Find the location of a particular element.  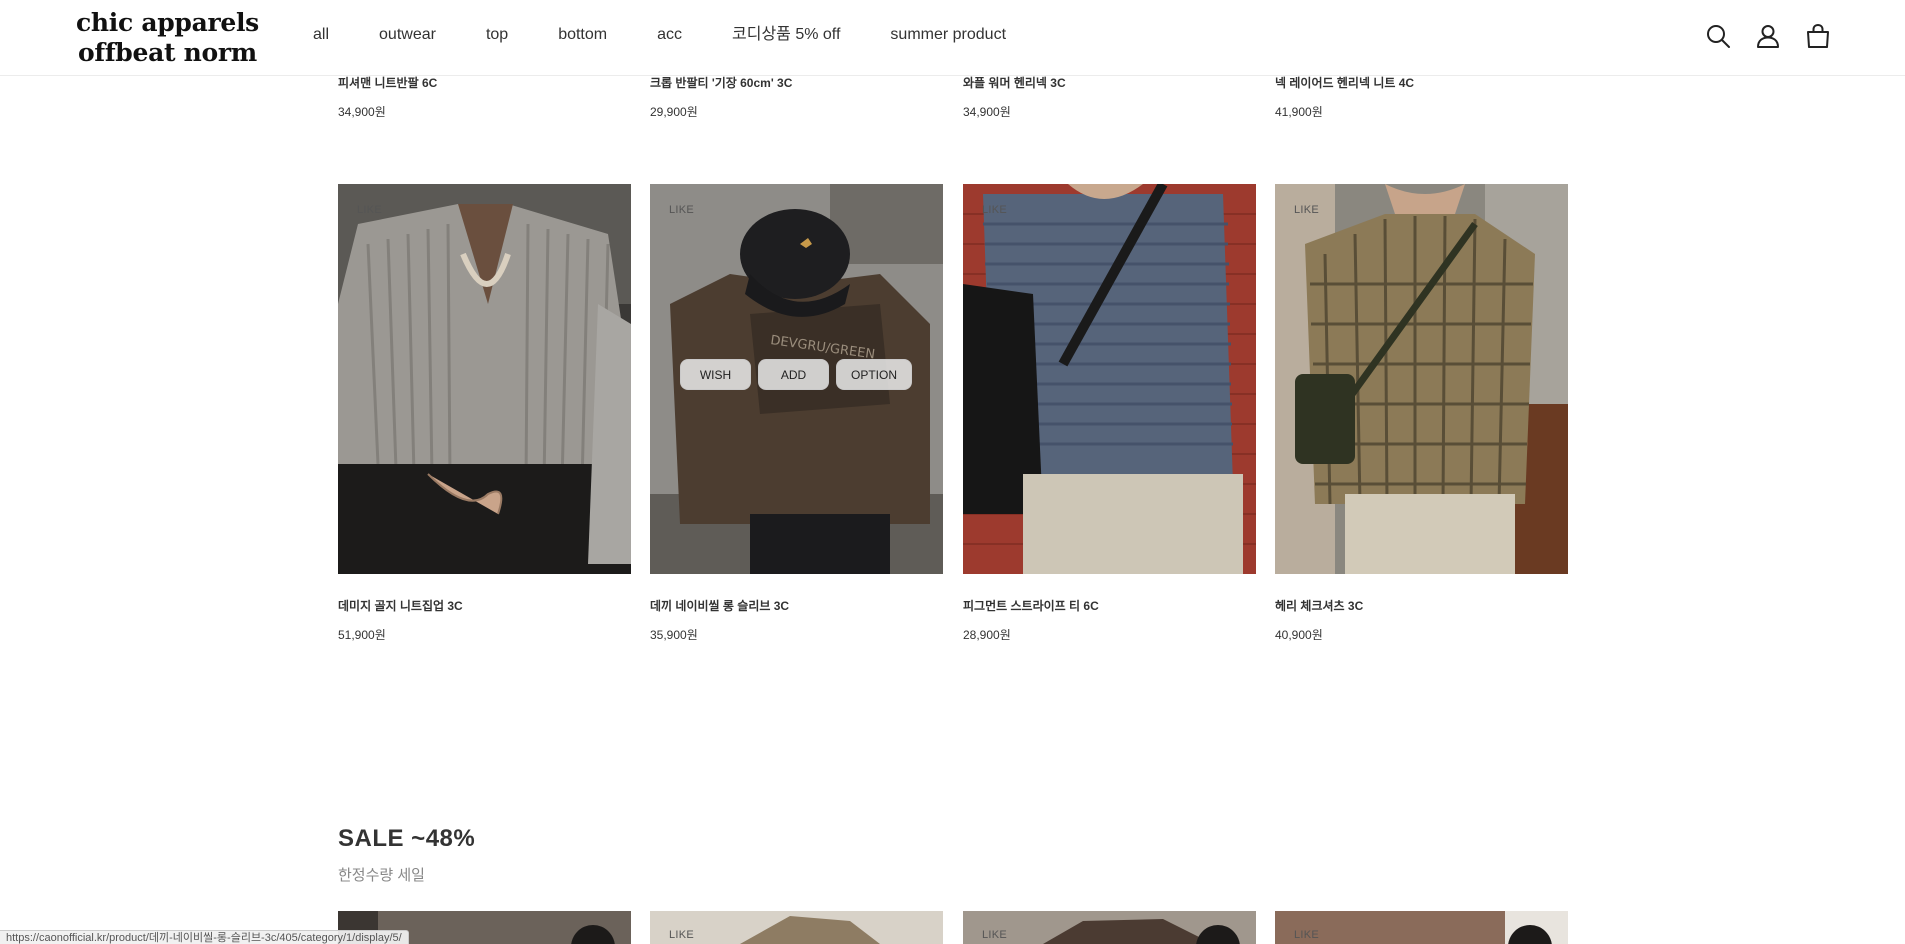

search-icon is located at coordinates (1718, 36).